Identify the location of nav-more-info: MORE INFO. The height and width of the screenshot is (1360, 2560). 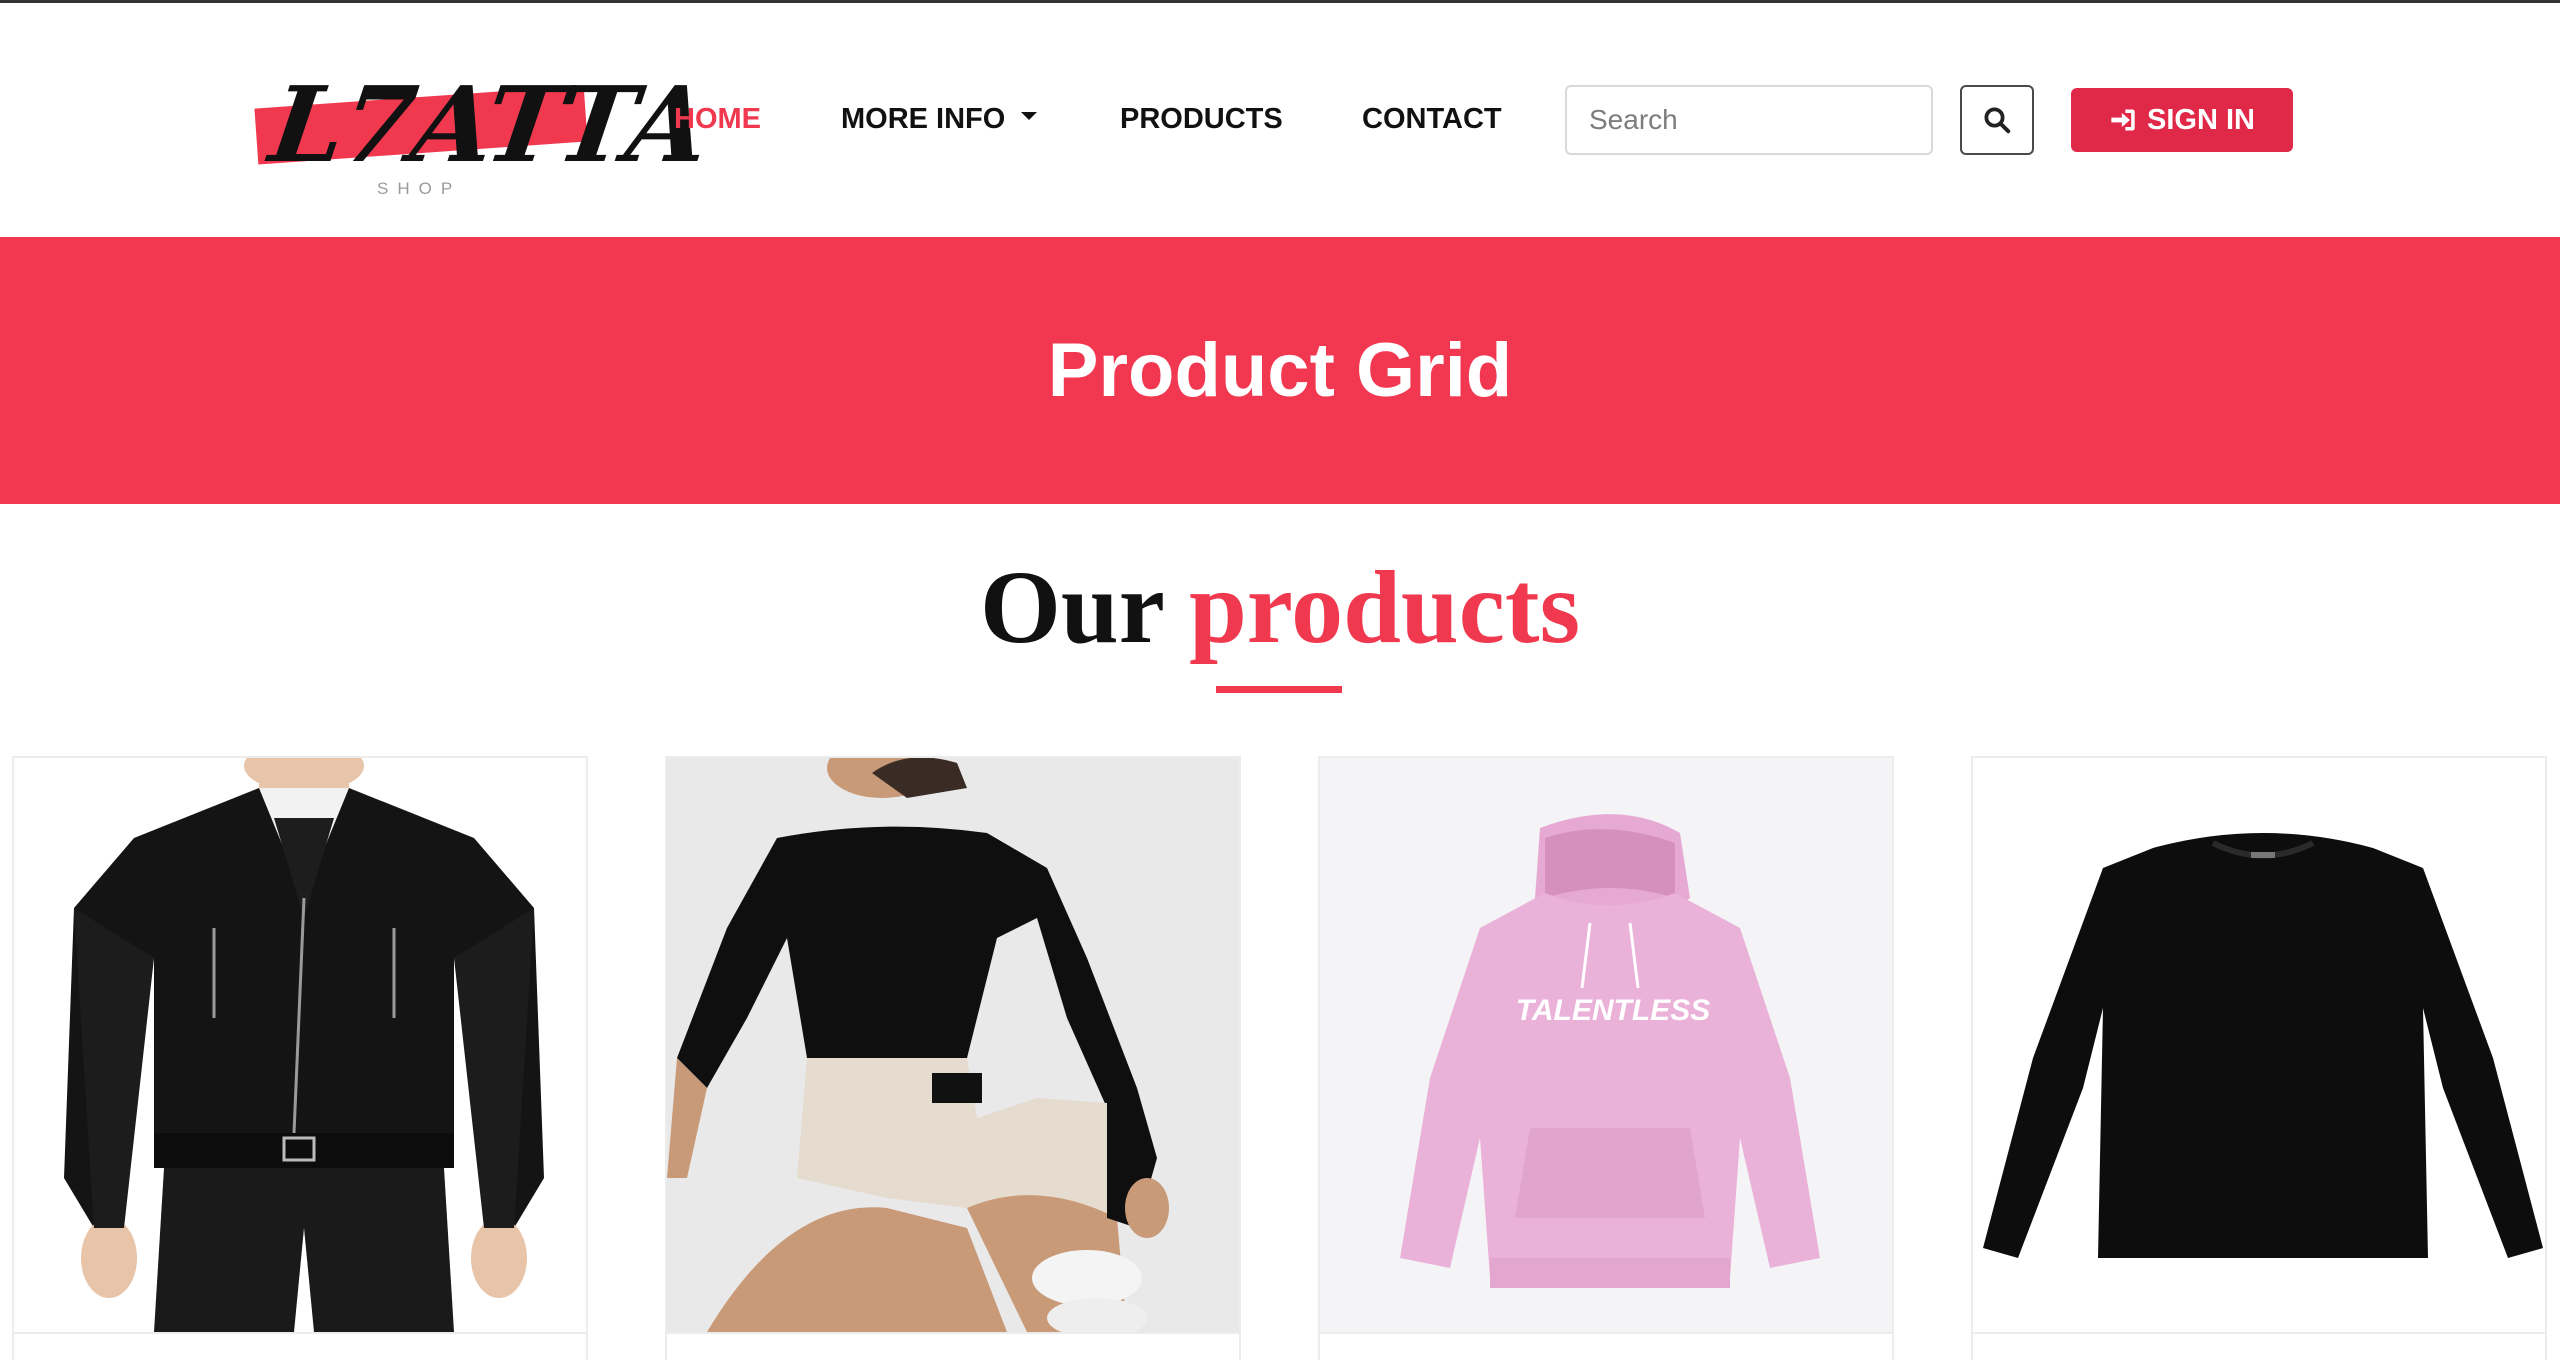
(939, 119).